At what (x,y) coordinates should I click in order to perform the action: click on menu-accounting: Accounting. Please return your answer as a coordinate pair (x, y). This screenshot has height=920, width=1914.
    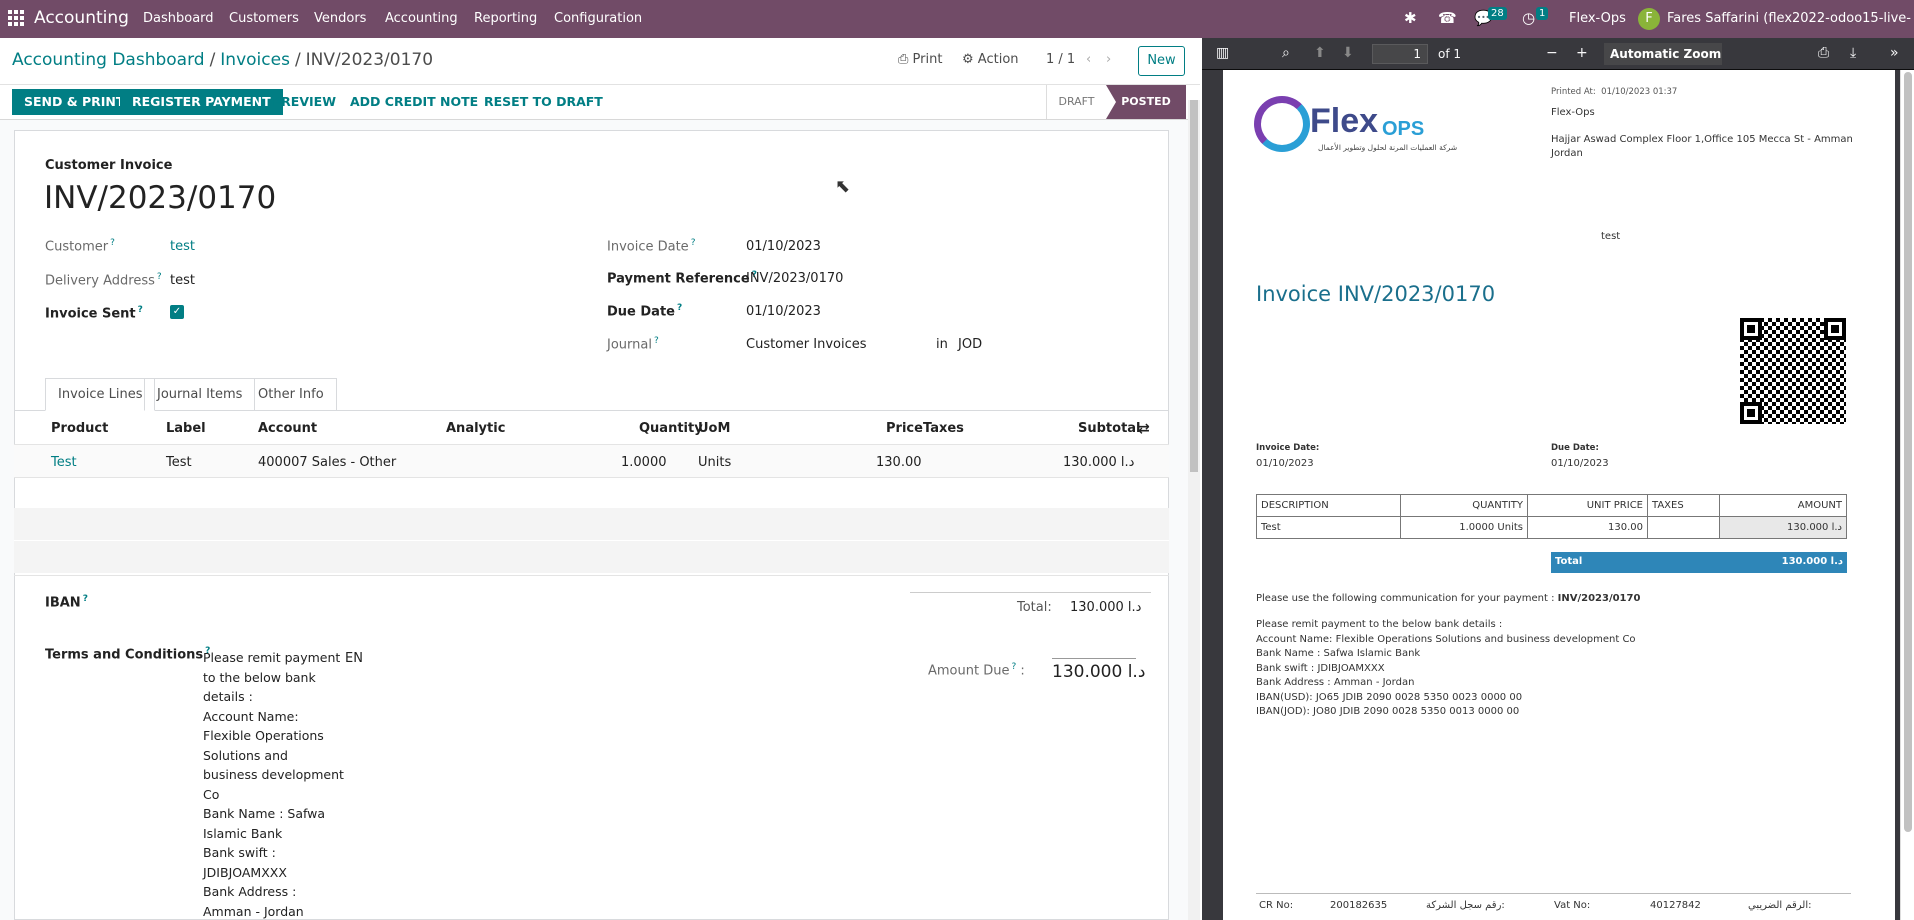
    Looking at the image, I should click on (421, 18).